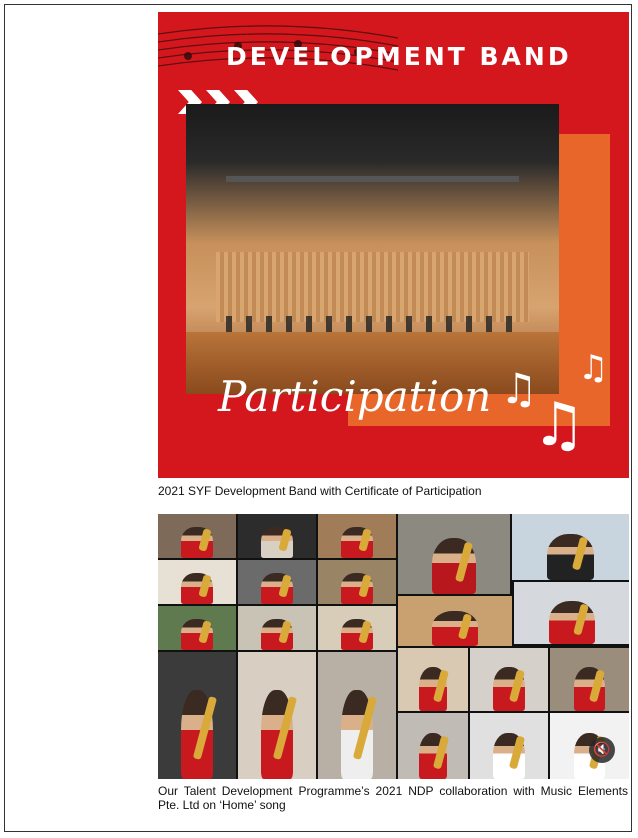  What do you see at coordinates (399, 56) in the screenshot?
I see `poster-title: DEVELOPMENT BAND` at bounding box center [399, 56].